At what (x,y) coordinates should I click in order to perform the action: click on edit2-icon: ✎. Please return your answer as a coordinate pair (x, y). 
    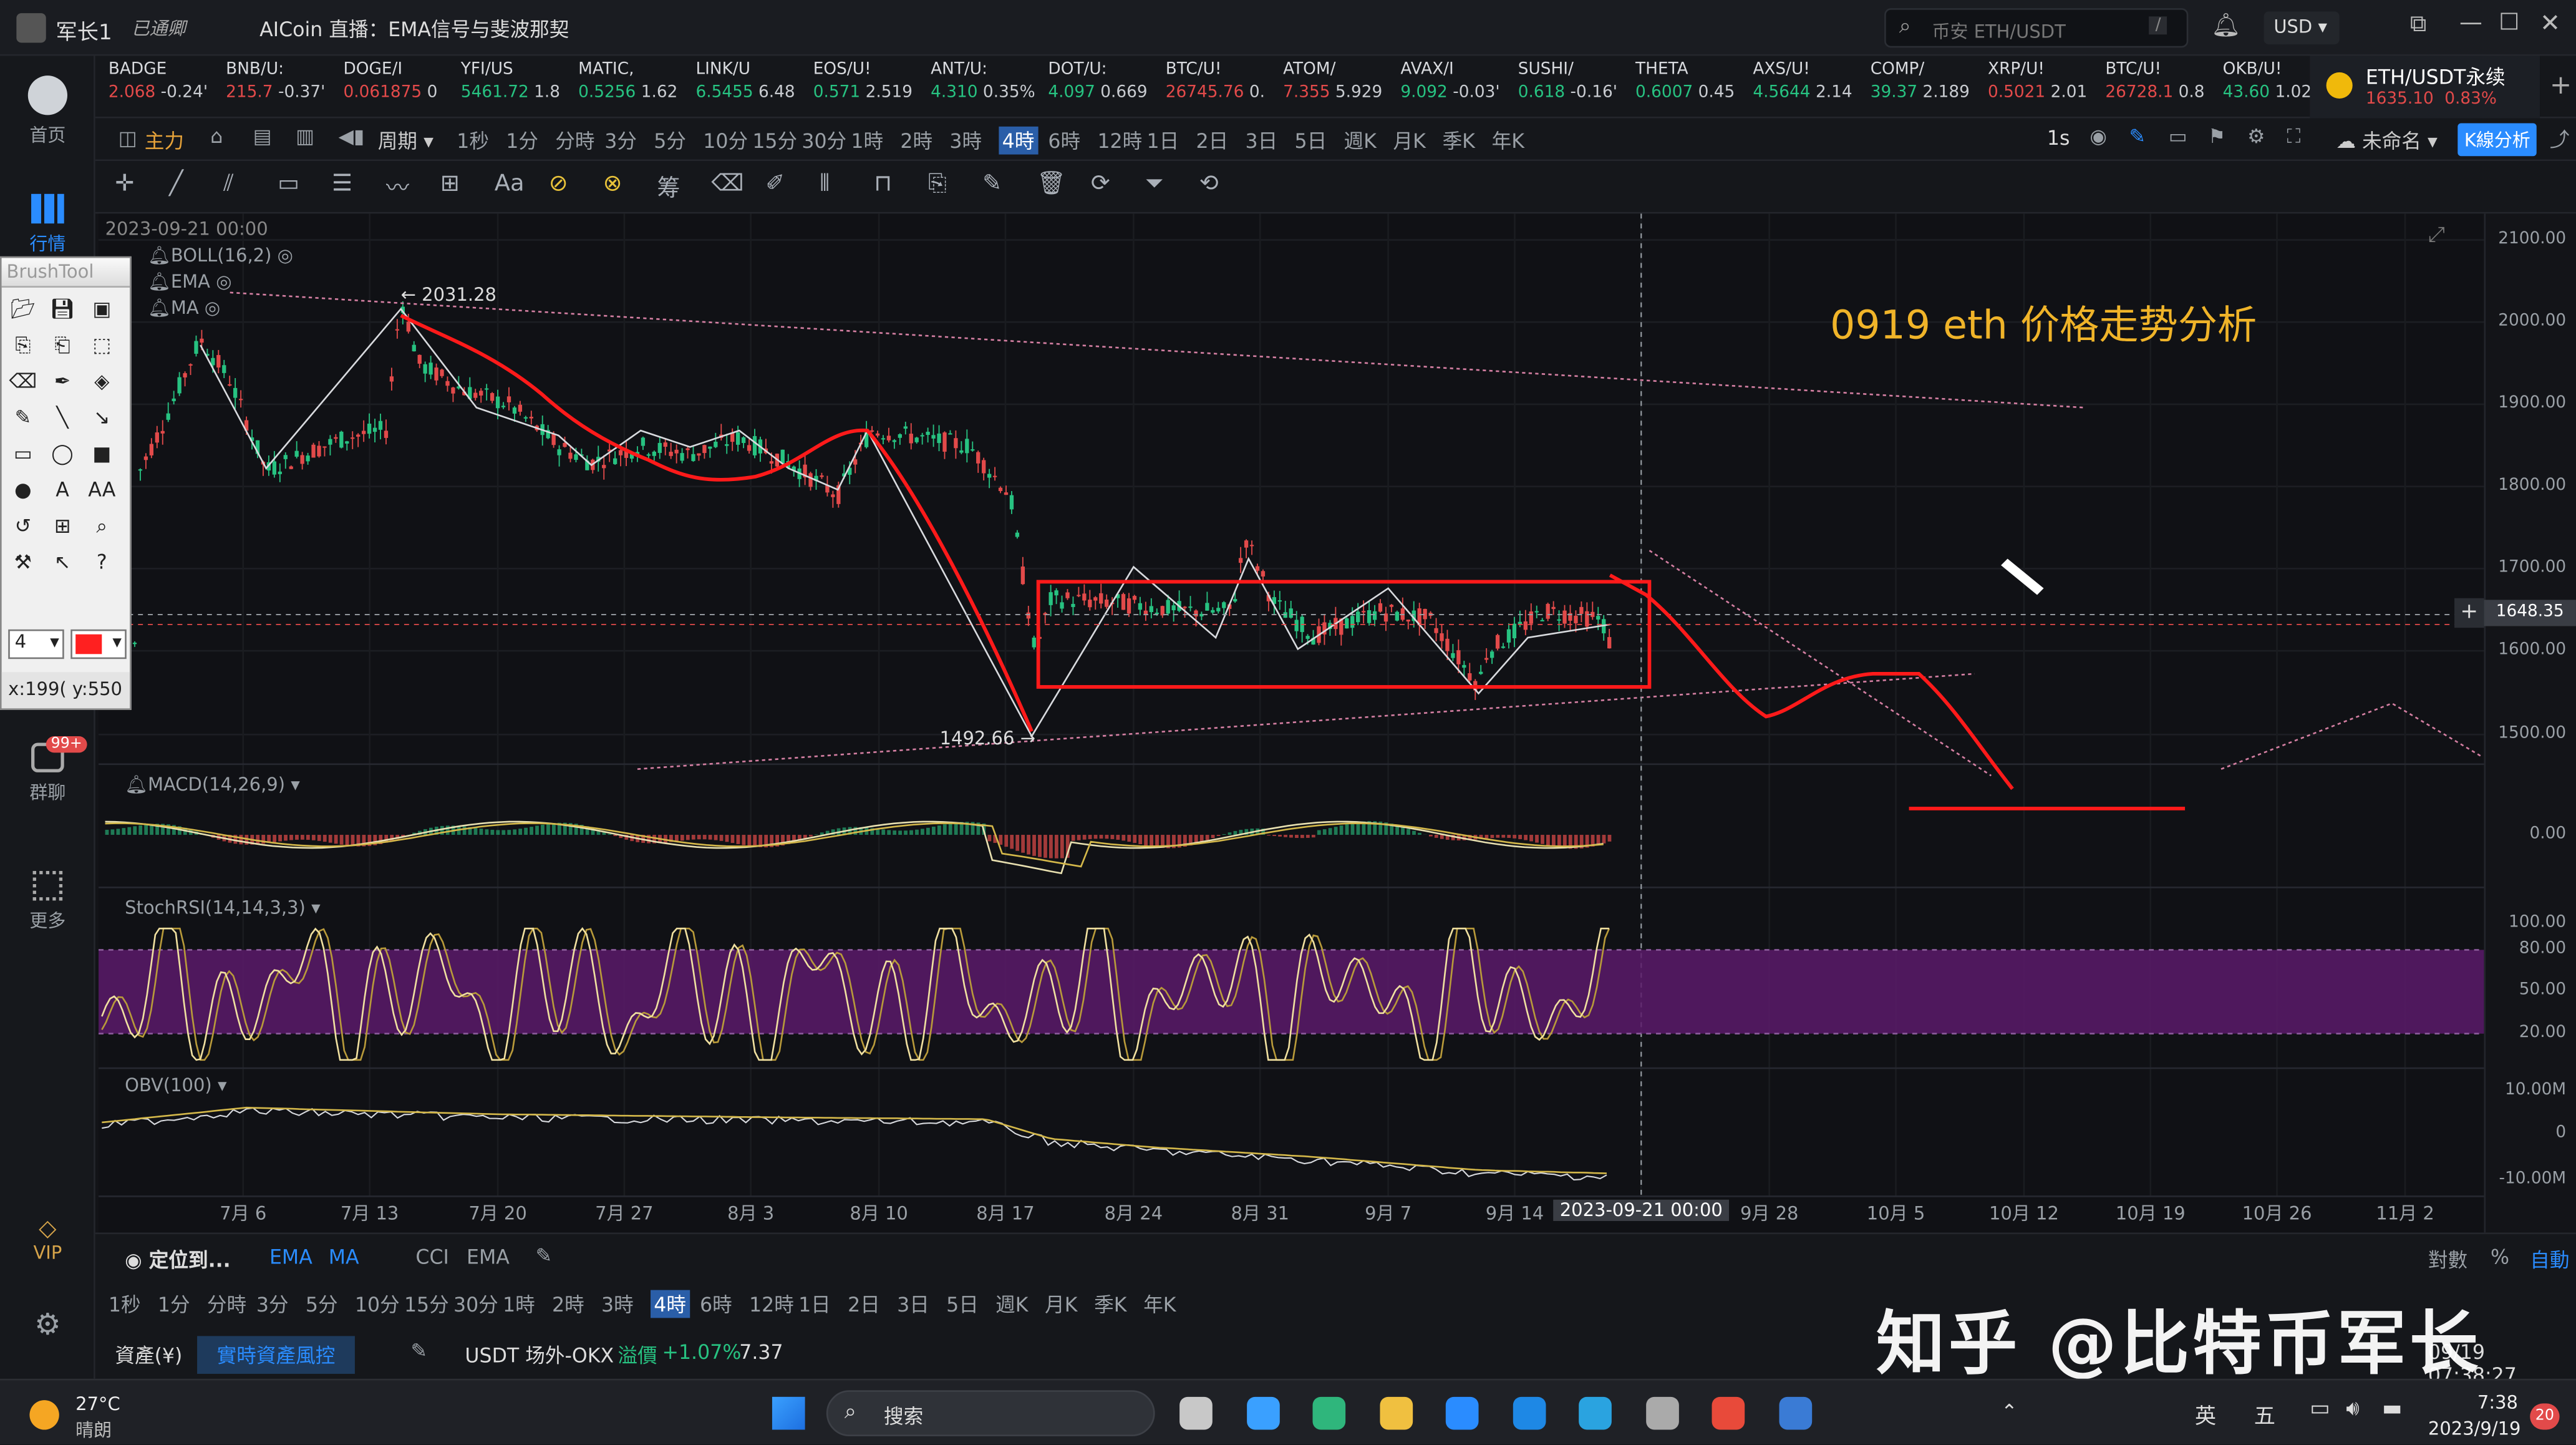
    Looking at the image, I should click on (418, 1351).